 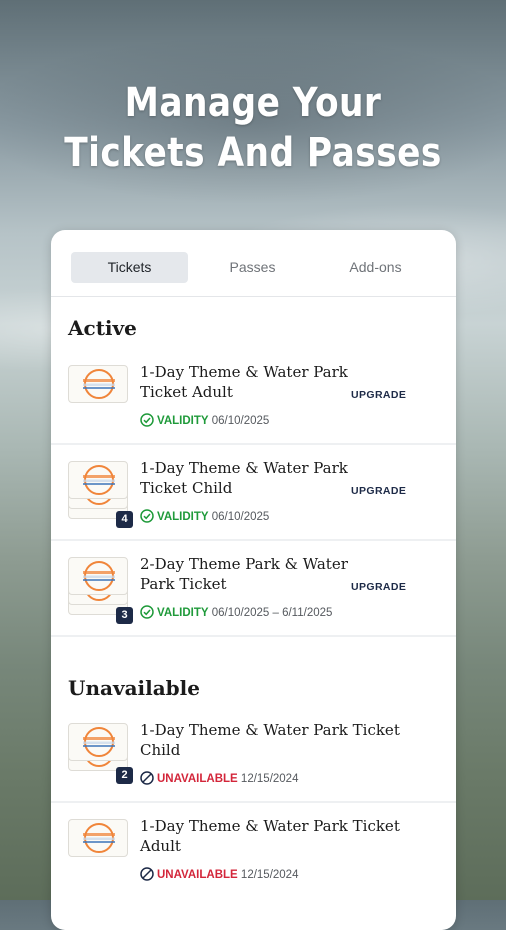 What do you see at coordinates (124, 775) in the screenshot?
I see `ticket-count-badge: 2` at bounding box center [124, 775].